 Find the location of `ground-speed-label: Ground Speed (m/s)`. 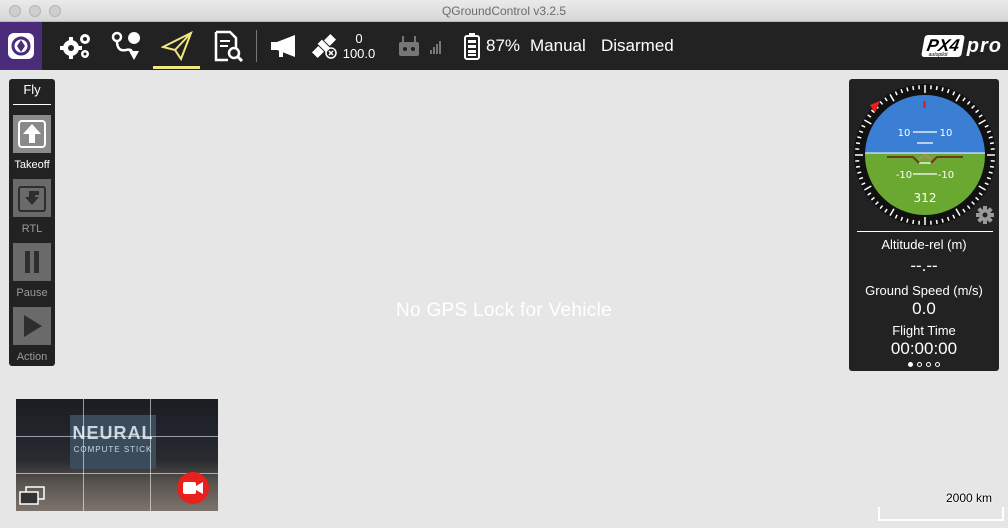

ground-speed-label: Ground Speed (m/s) is located at coordinates (924, 290).